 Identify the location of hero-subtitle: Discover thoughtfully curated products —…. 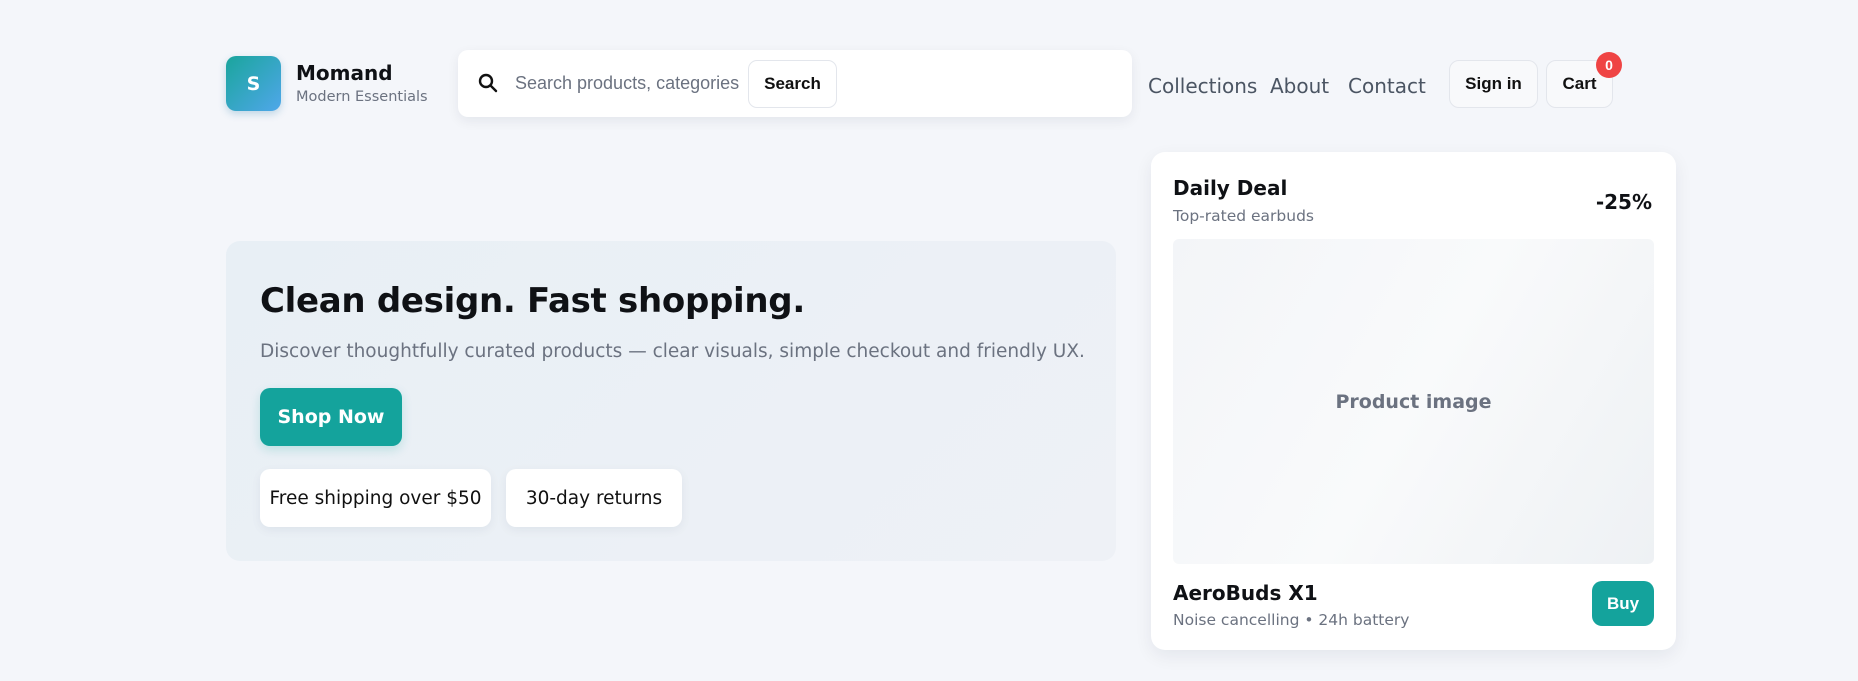
(672, 351).